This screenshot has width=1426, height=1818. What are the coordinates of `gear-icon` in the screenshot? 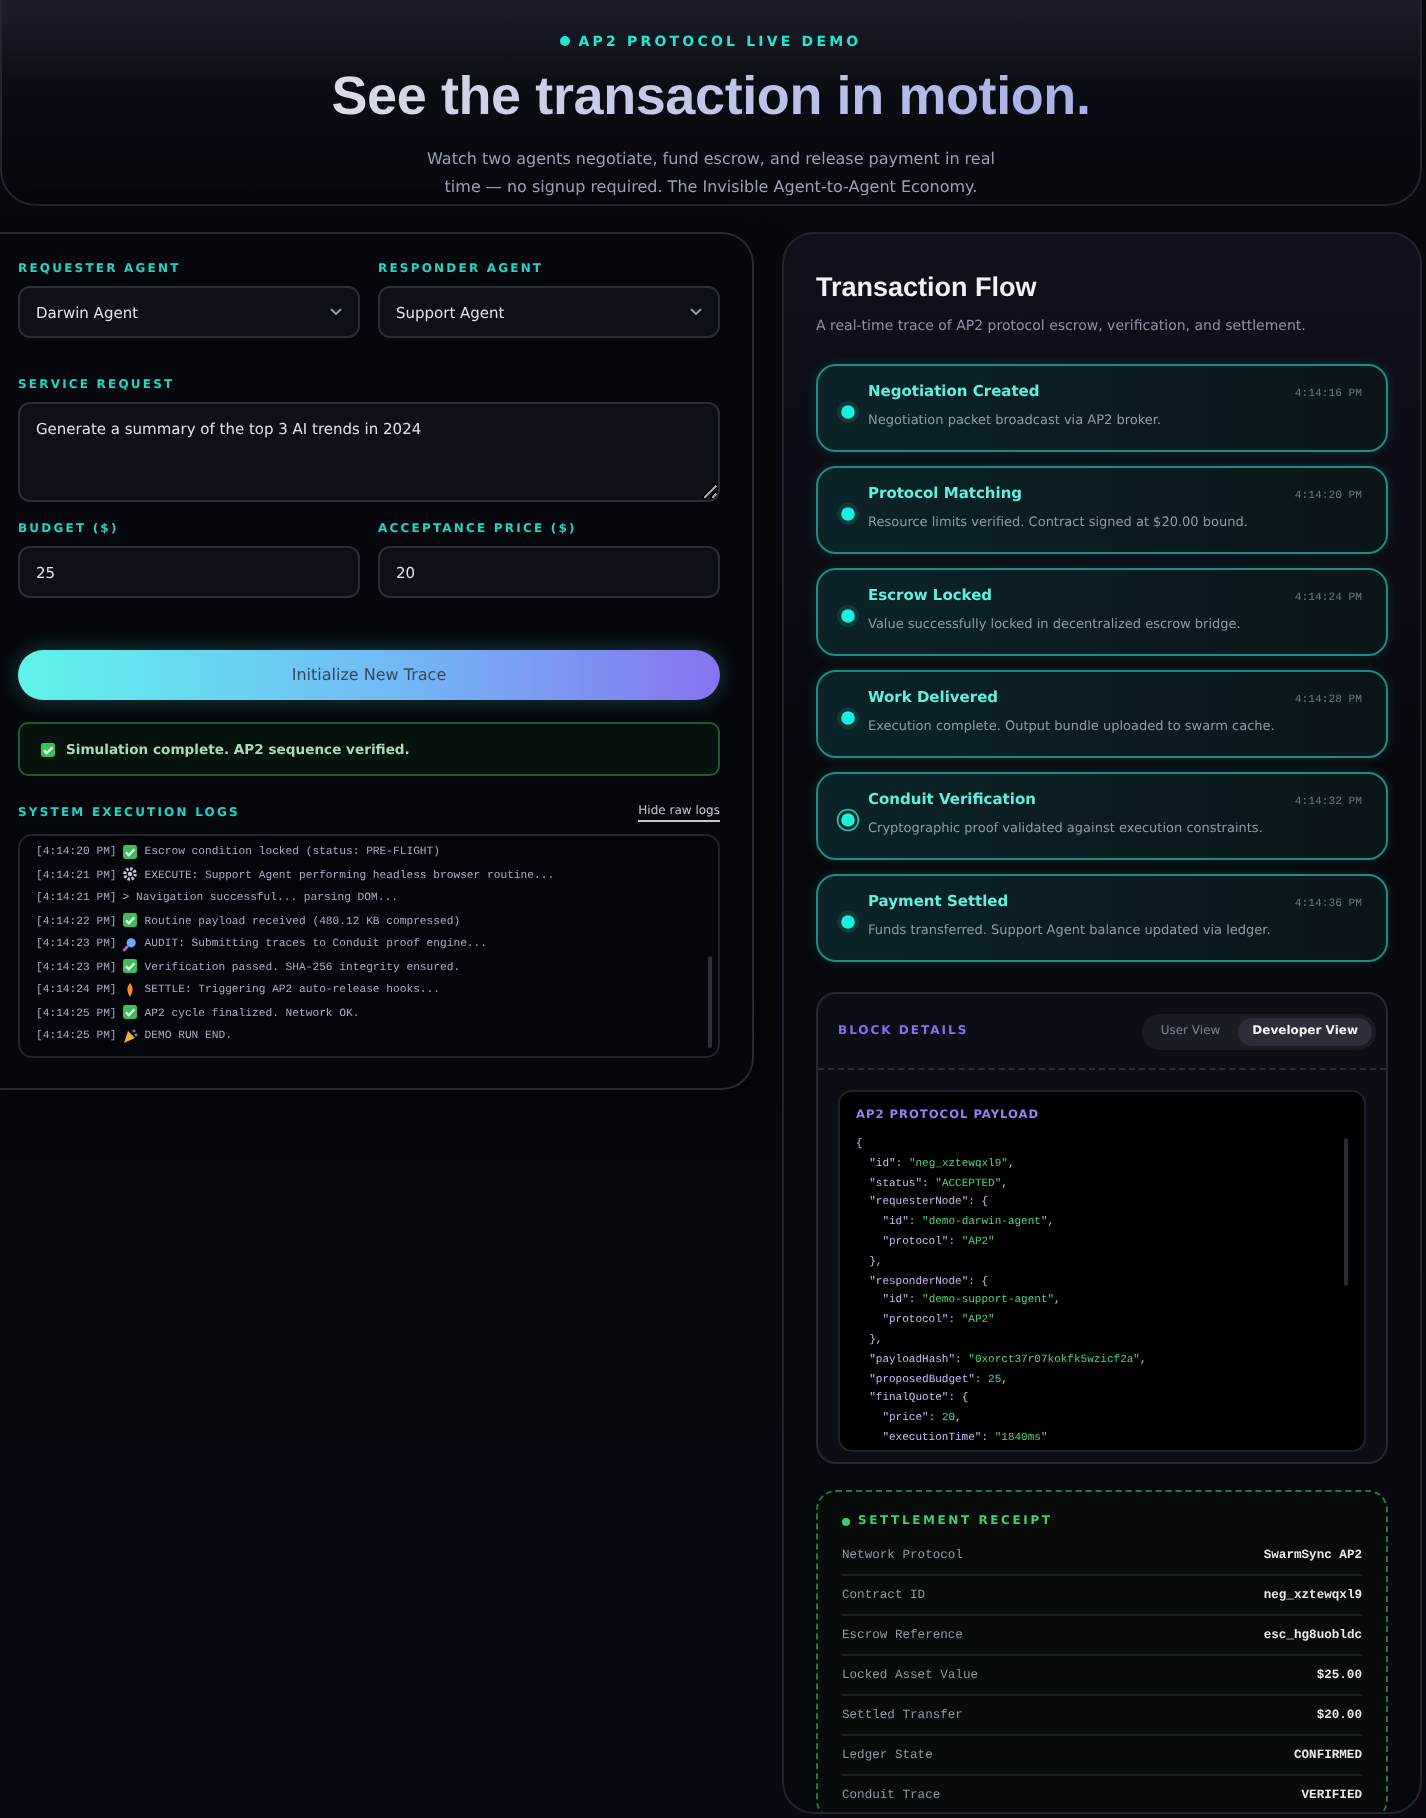 It's located at (130, 874).